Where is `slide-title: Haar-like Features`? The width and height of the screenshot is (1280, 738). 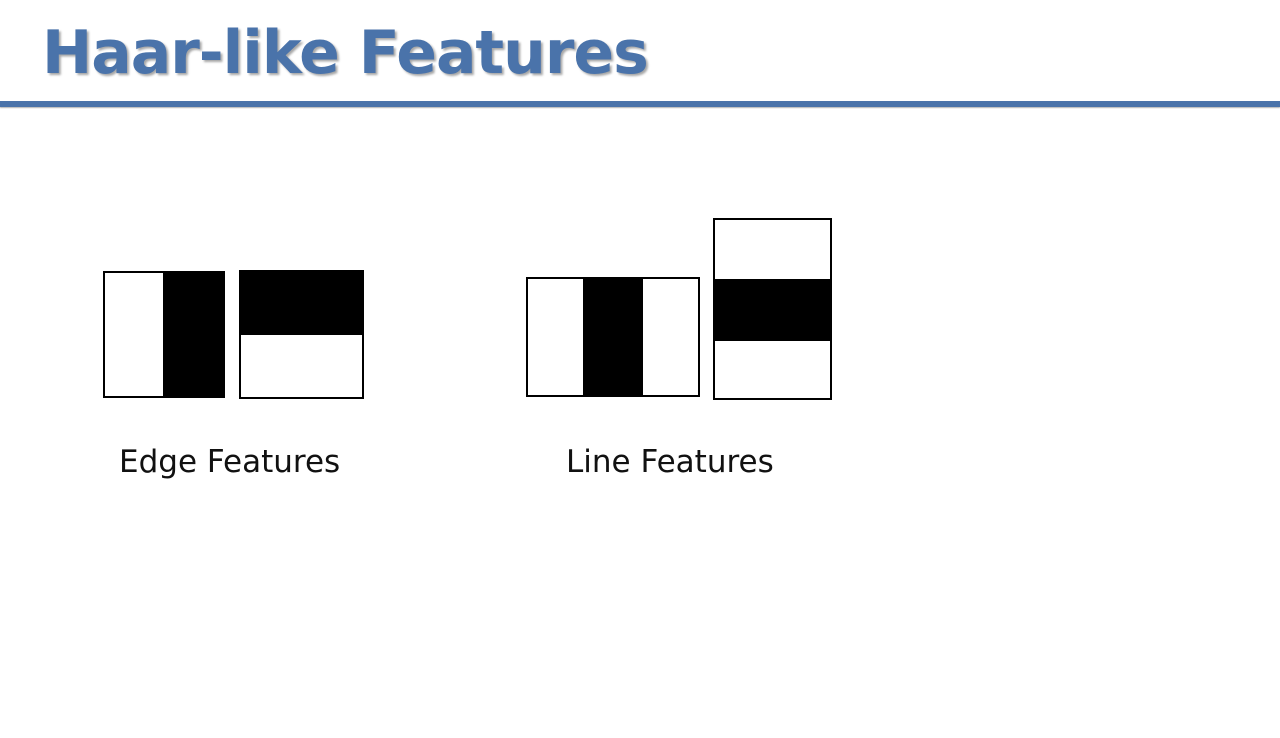 slide-title: Haar-like Features is located at coordinates (345, 53).